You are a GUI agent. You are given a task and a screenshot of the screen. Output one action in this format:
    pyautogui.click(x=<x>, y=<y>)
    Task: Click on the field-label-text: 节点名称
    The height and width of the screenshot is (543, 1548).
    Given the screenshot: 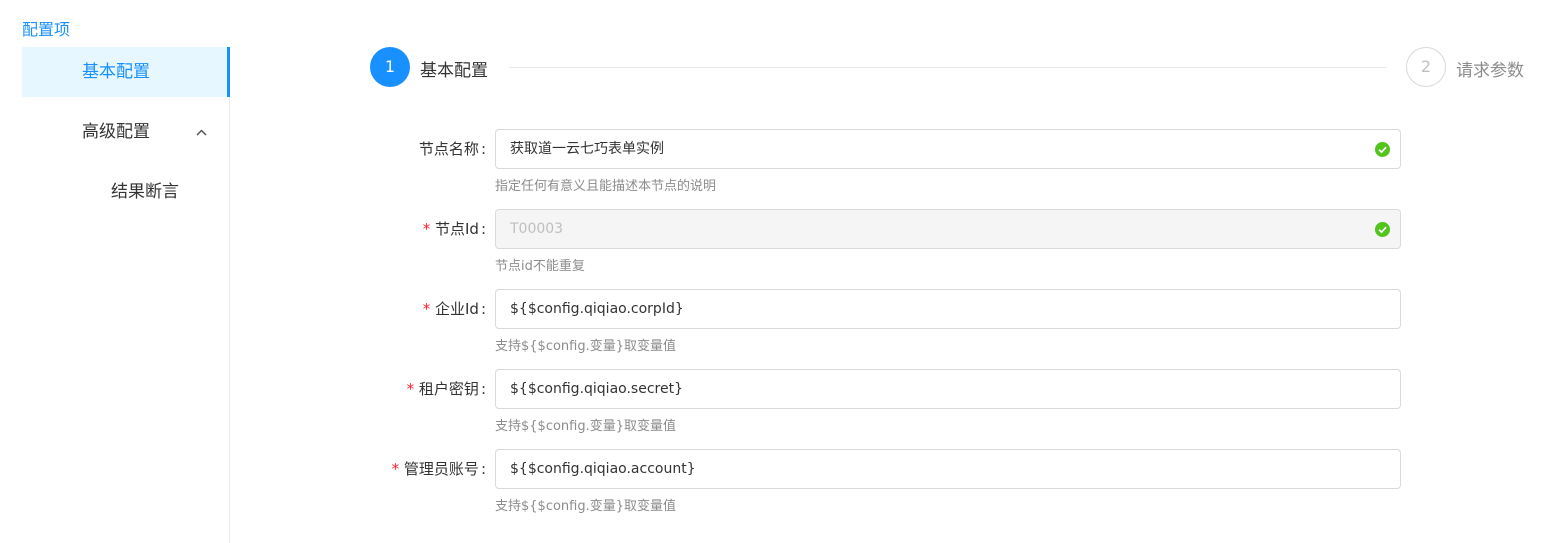 What is the action you would take?
    pyautogui.click(x=448, y=149)
    